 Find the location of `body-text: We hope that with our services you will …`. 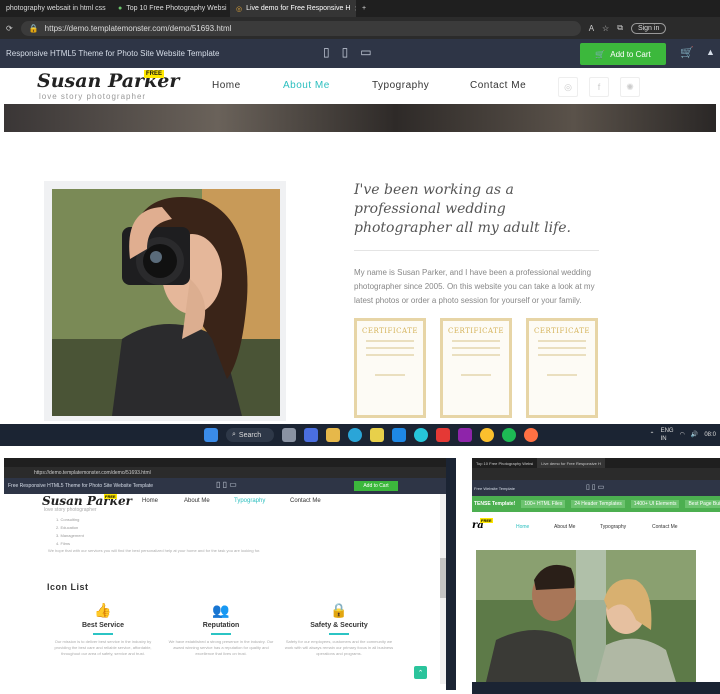

body-text: We hope that with our services you will … is located at coordinates (154, 550).